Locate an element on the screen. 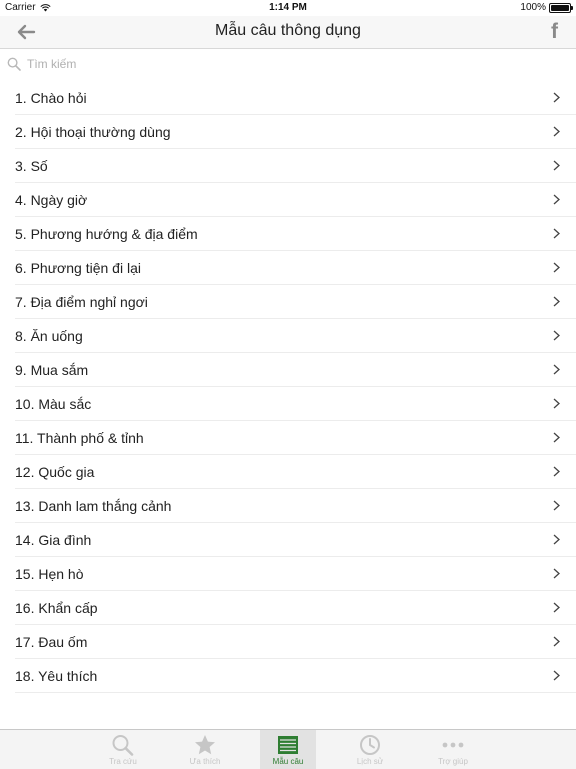  list-item-label: 6. Phương tiện đi lại is located at coordinates (78, 267).